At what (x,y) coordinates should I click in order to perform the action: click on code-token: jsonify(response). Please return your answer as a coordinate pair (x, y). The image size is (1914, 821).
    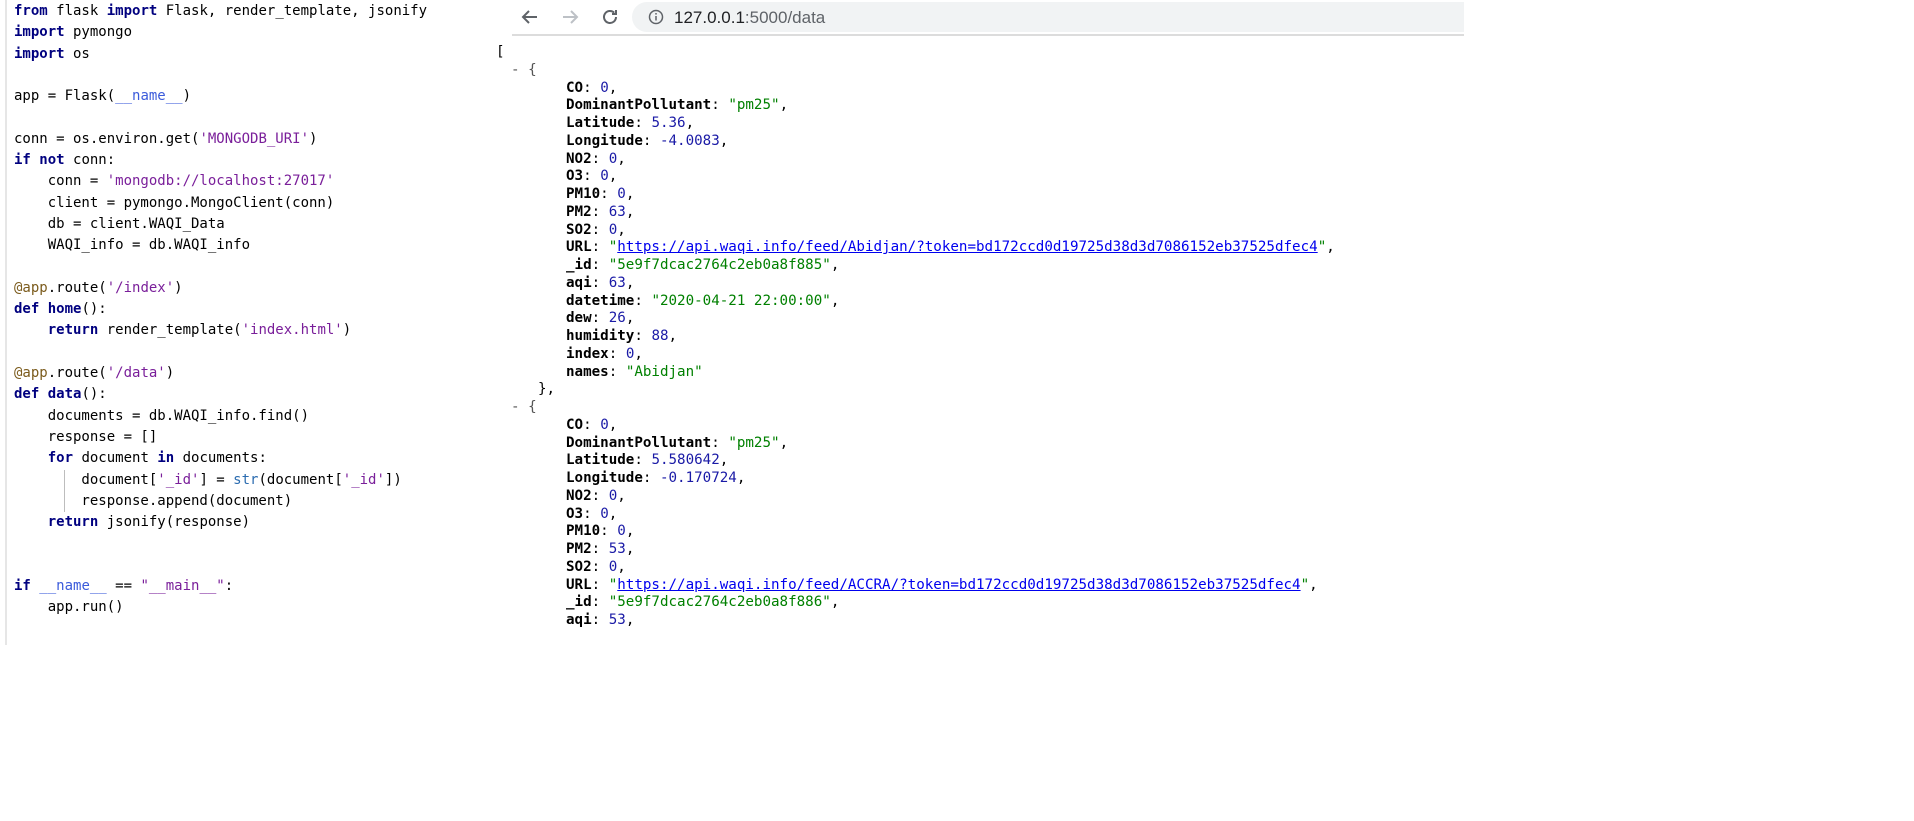
    Looking at the image, I should click on (174, 522).